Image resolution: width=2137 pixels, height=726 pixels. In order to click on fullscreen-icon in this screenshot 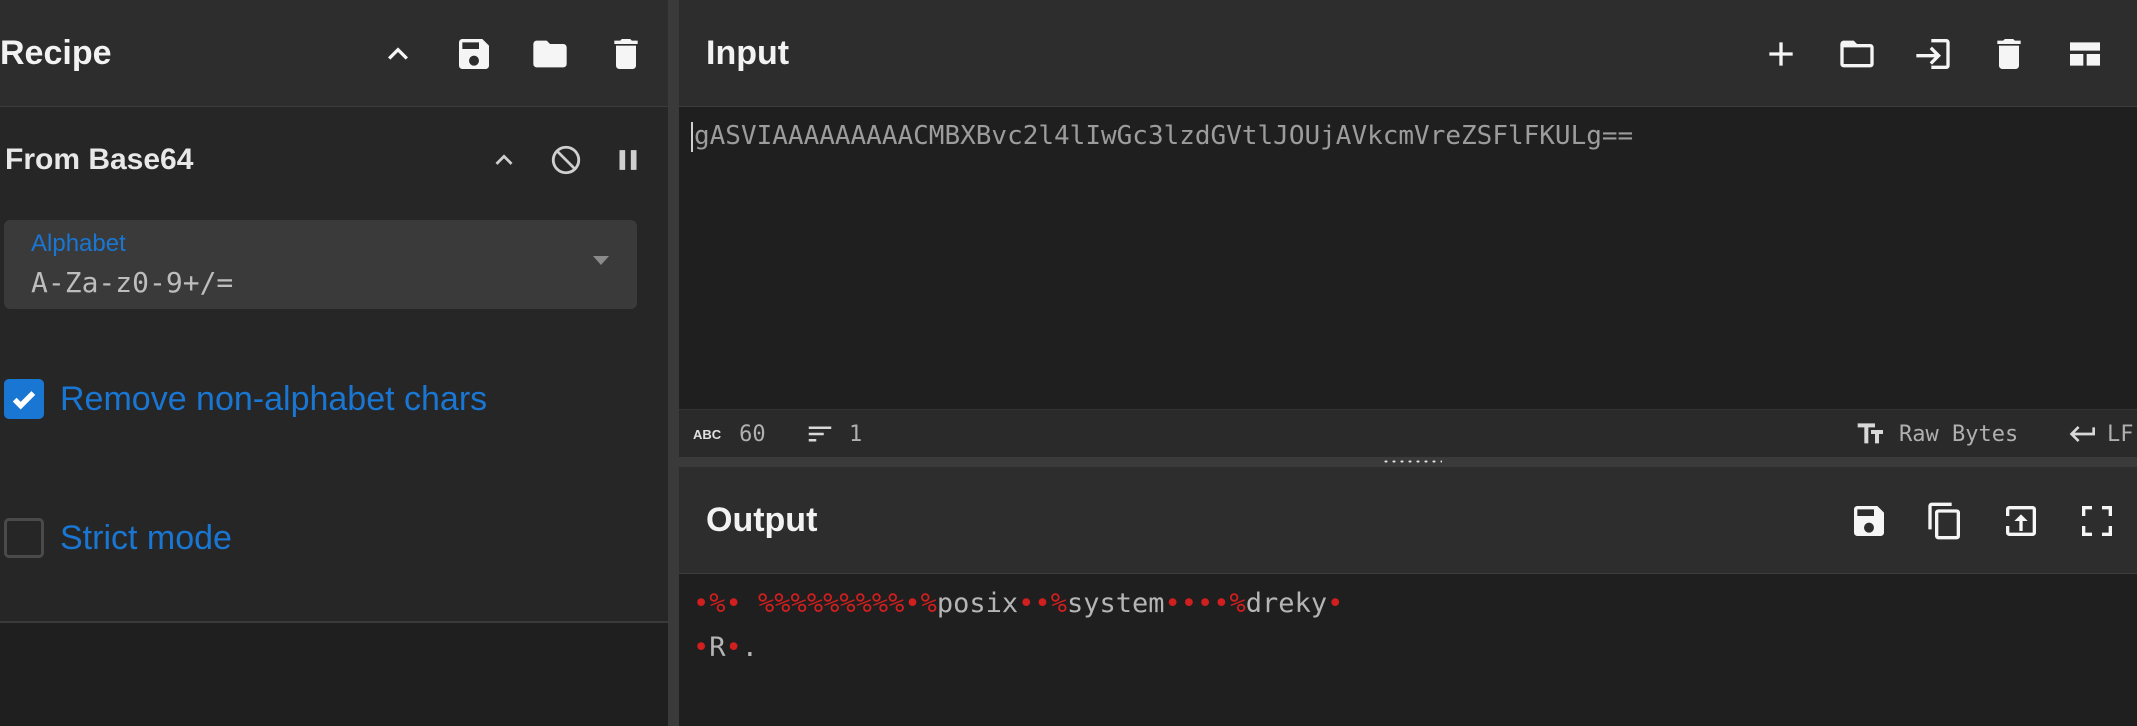, I will do `click(2097, 521)`.